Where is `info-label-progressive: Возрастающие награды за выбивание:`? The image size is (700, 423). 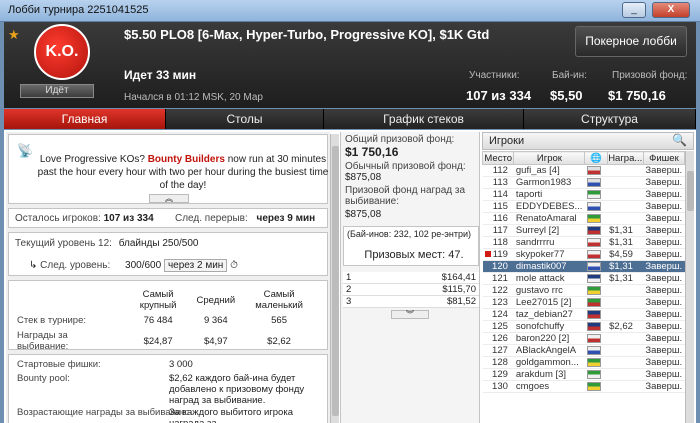 info-label-progressive: Возрастающие награды за выбивание: is located at coordinates (103, 412).